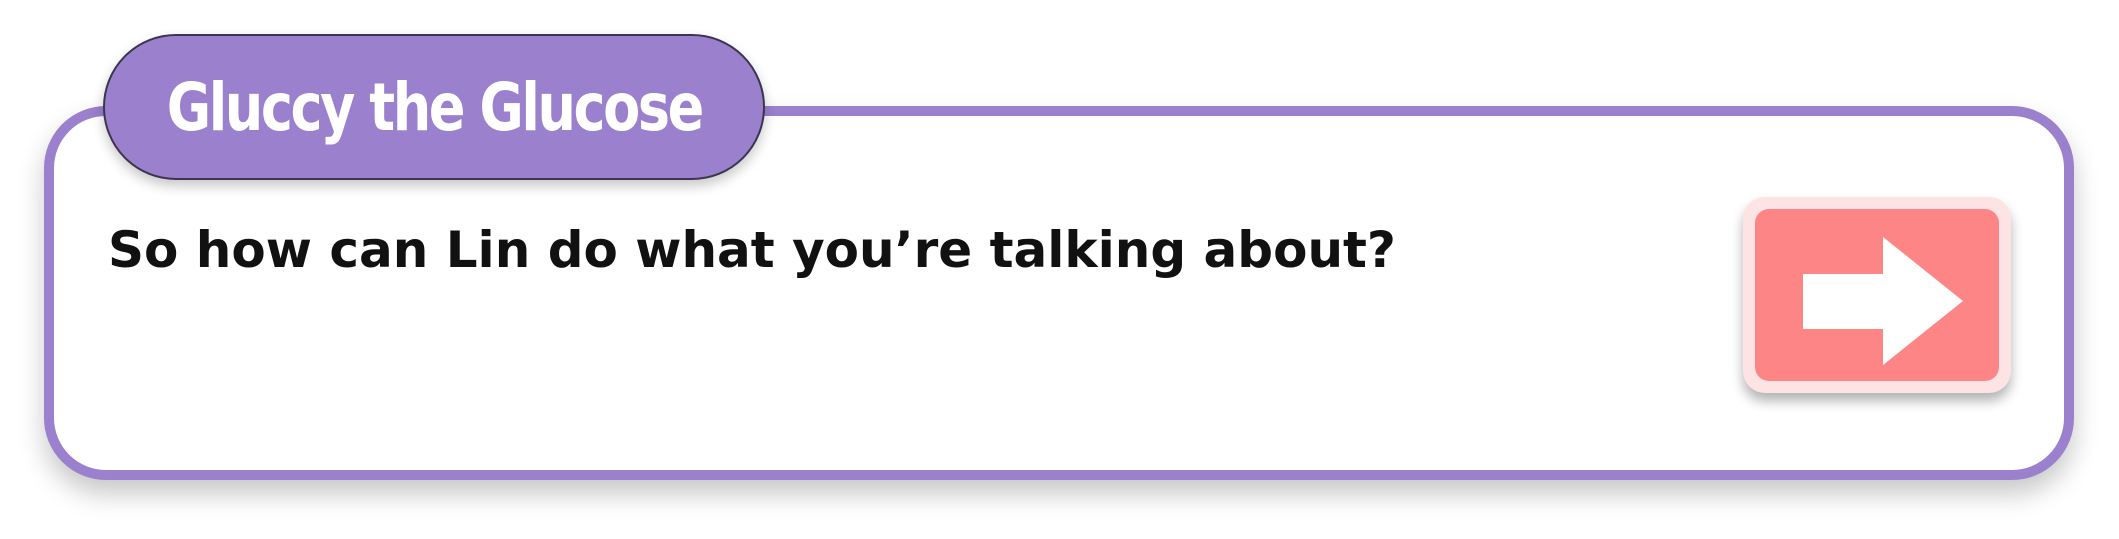  I want to click on next-button-face, so click(1877, 295).